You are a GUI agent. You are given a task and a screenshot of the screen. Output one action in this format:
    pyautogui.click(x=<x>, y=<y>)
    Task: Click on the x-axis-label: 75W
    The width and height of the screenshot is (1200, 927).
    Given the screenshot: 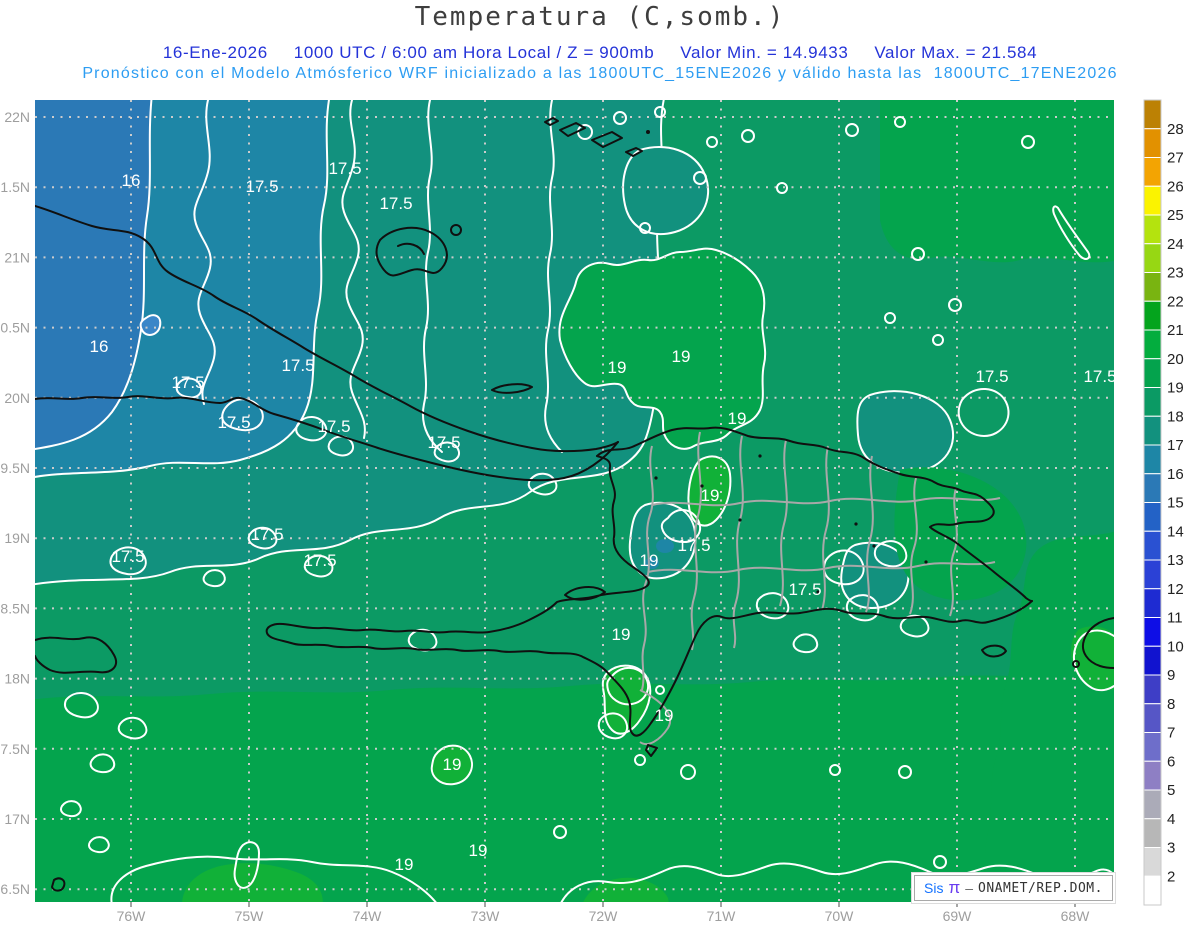 What is the action you would take?
    pyautogui.click(x=250, y=916)
    